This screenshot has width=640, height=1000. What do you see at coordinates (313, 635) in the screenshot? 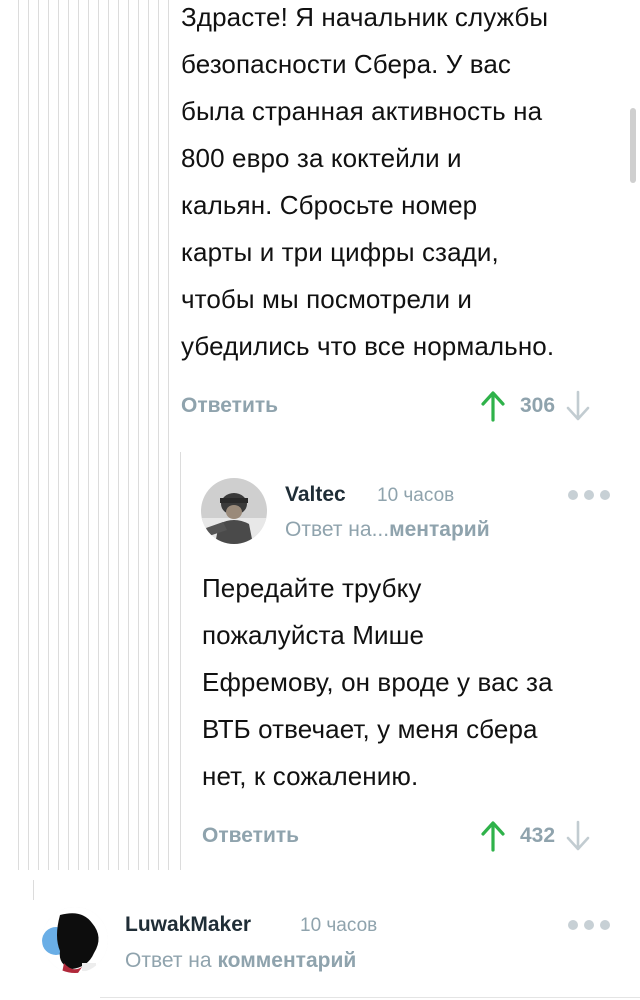
I see `comment-line: пожалуйста Мише` at bounding box center [313, 635].